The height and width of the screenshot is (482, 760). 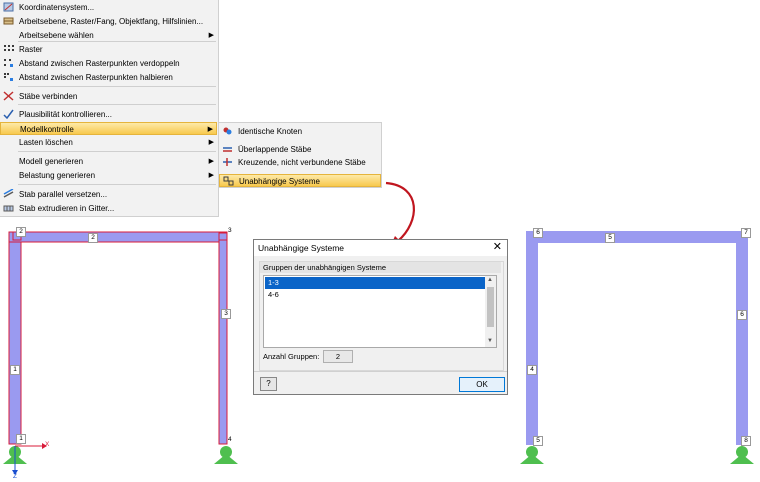 What do you see at coordinates (275, 149) in the screenshot?
I see `menu-label: Überlappende Stäbe` at bounding box center [275, 149].